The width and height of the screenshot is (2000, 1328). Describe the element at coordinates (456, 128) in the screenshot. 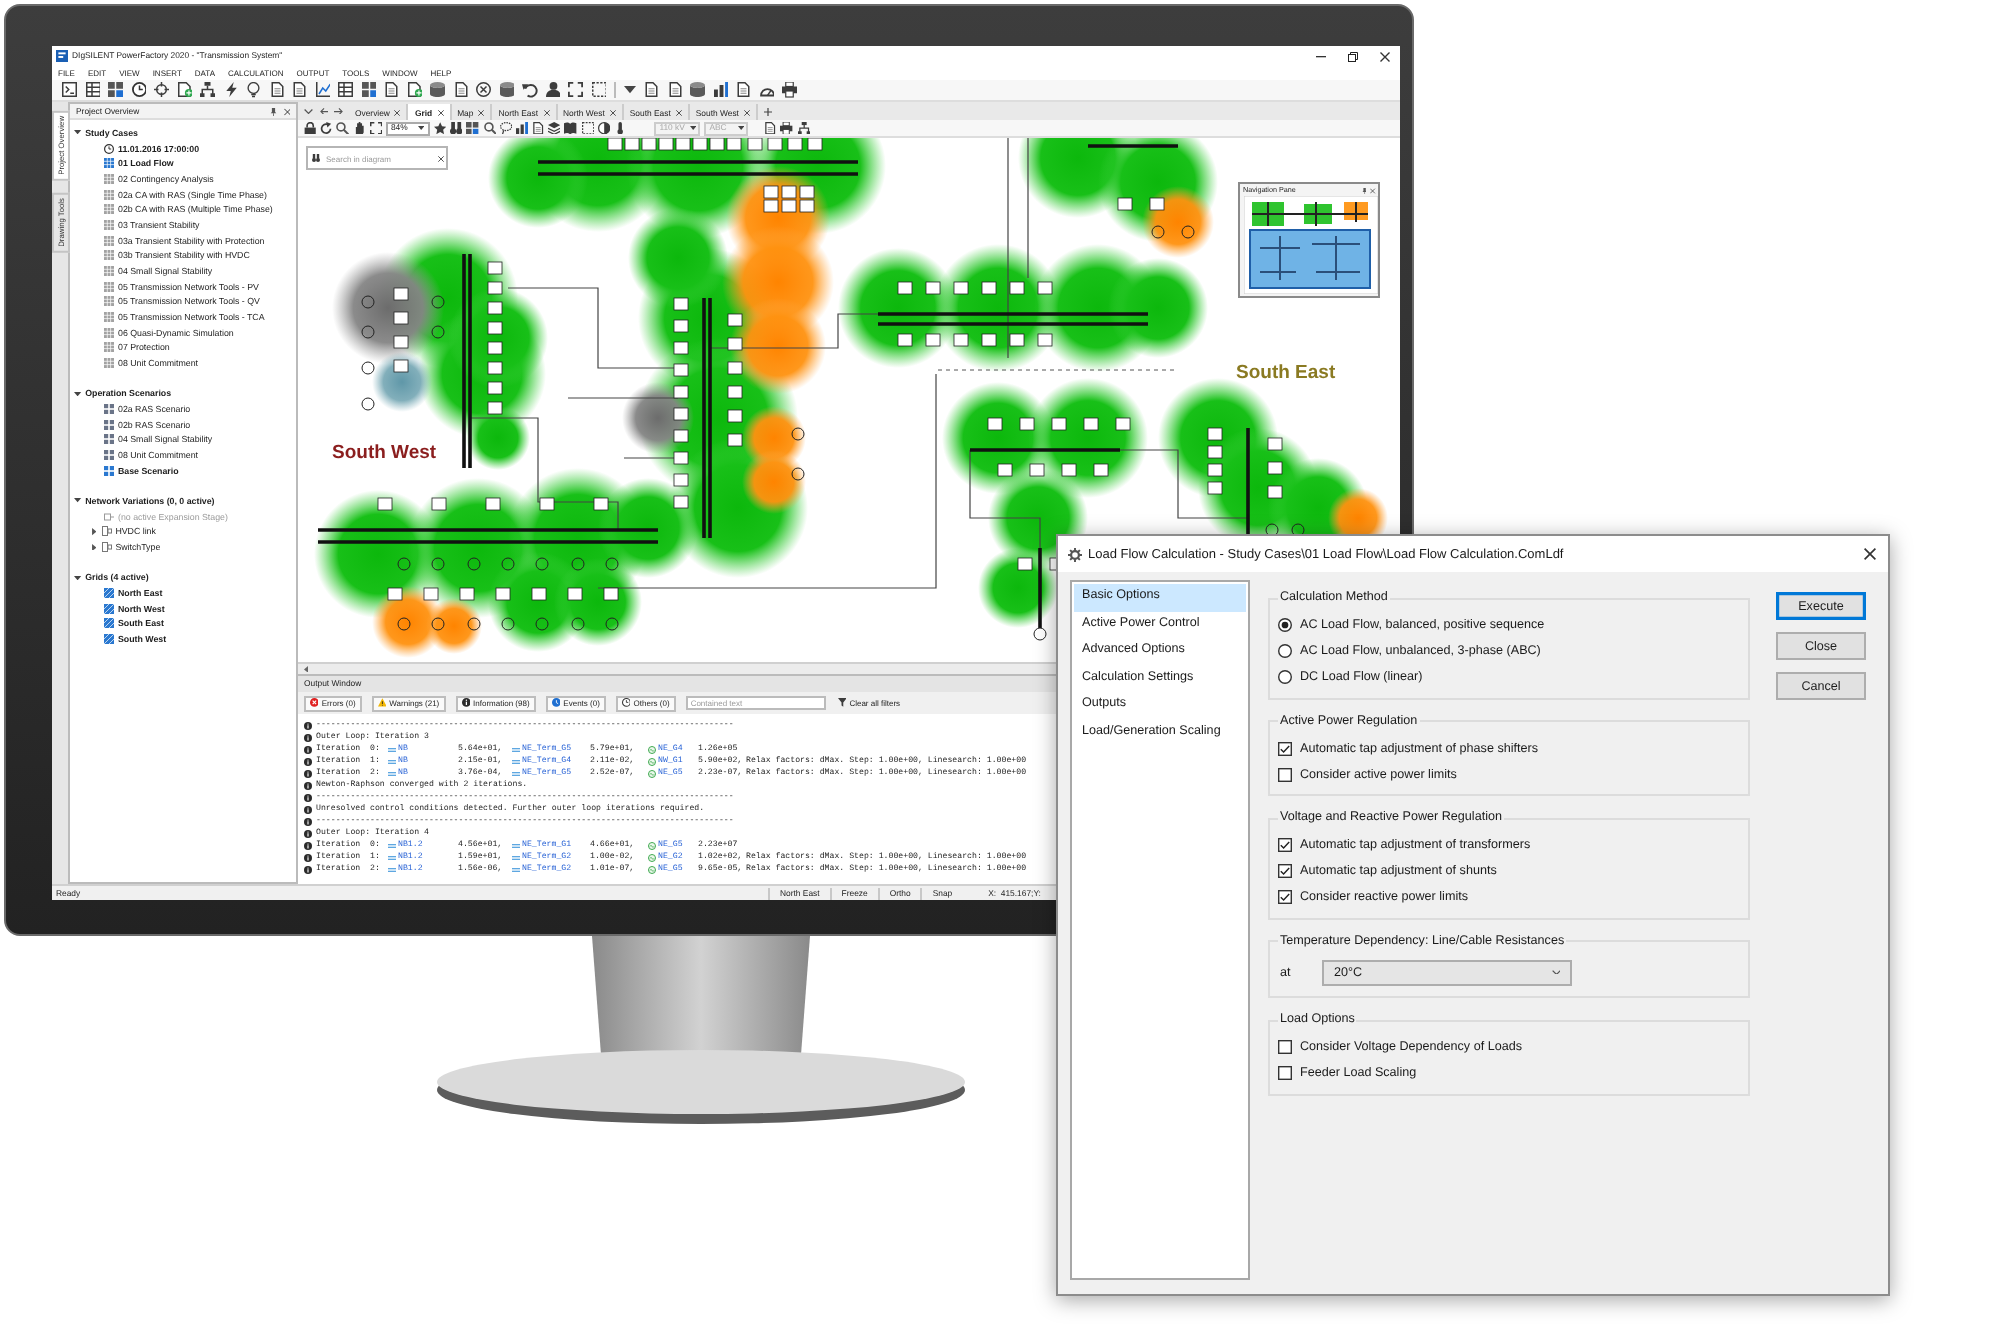

I see `binoculars-icon` at that location.